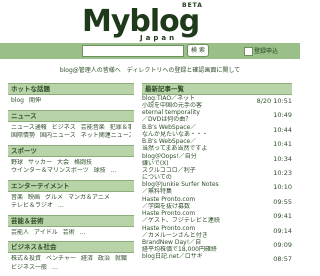  What do you see at coordinates (198, 163) in the screenshot?
I see `post-title: 嫌いで(X)` at bounding box center [198, 163].